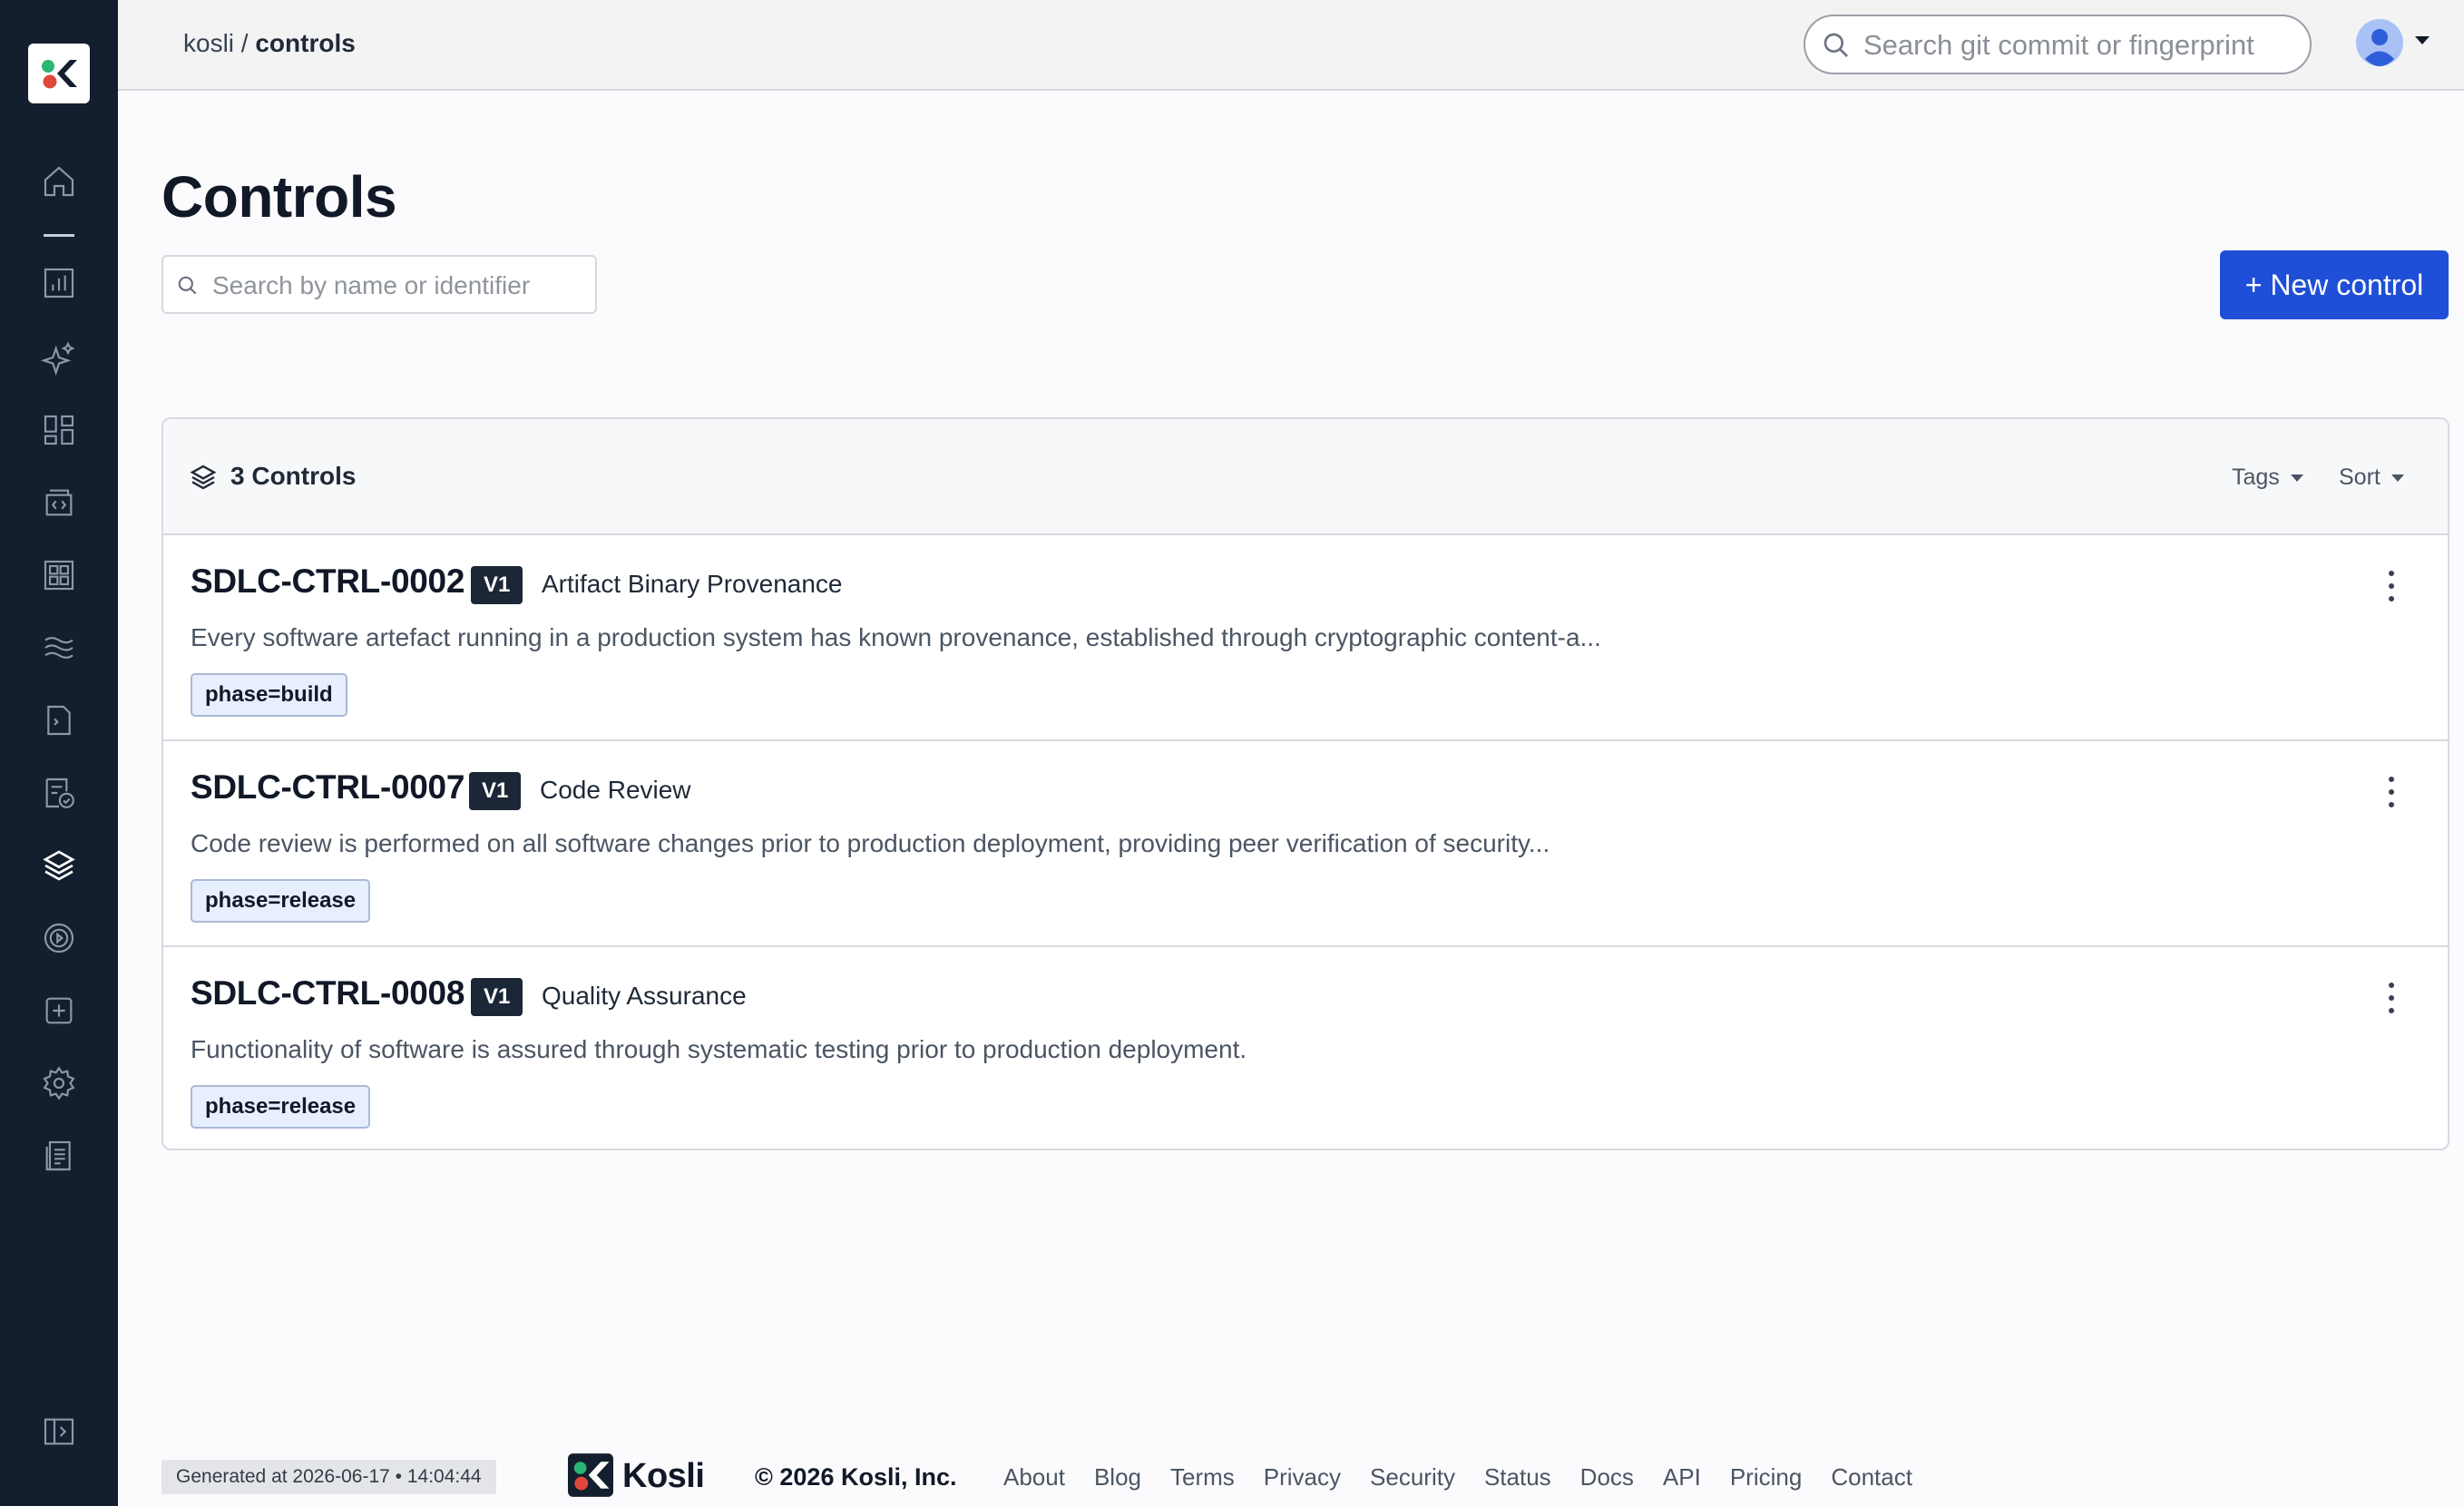 The width and height of the screenshot is (2464, 1506). I want to click on target-icon, so click(59, 938).